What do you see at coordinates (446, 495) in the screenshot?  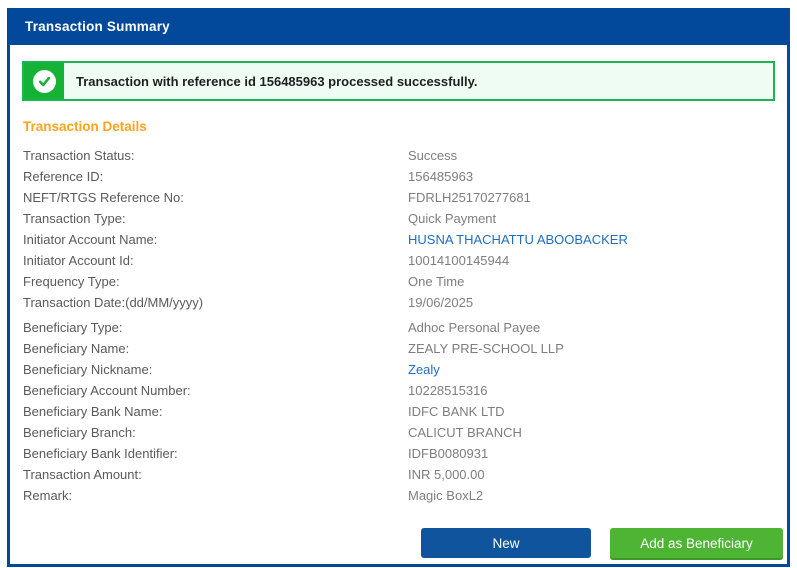 I see `remark-value: Magic BoxL2` at bounding box center [446, 495].